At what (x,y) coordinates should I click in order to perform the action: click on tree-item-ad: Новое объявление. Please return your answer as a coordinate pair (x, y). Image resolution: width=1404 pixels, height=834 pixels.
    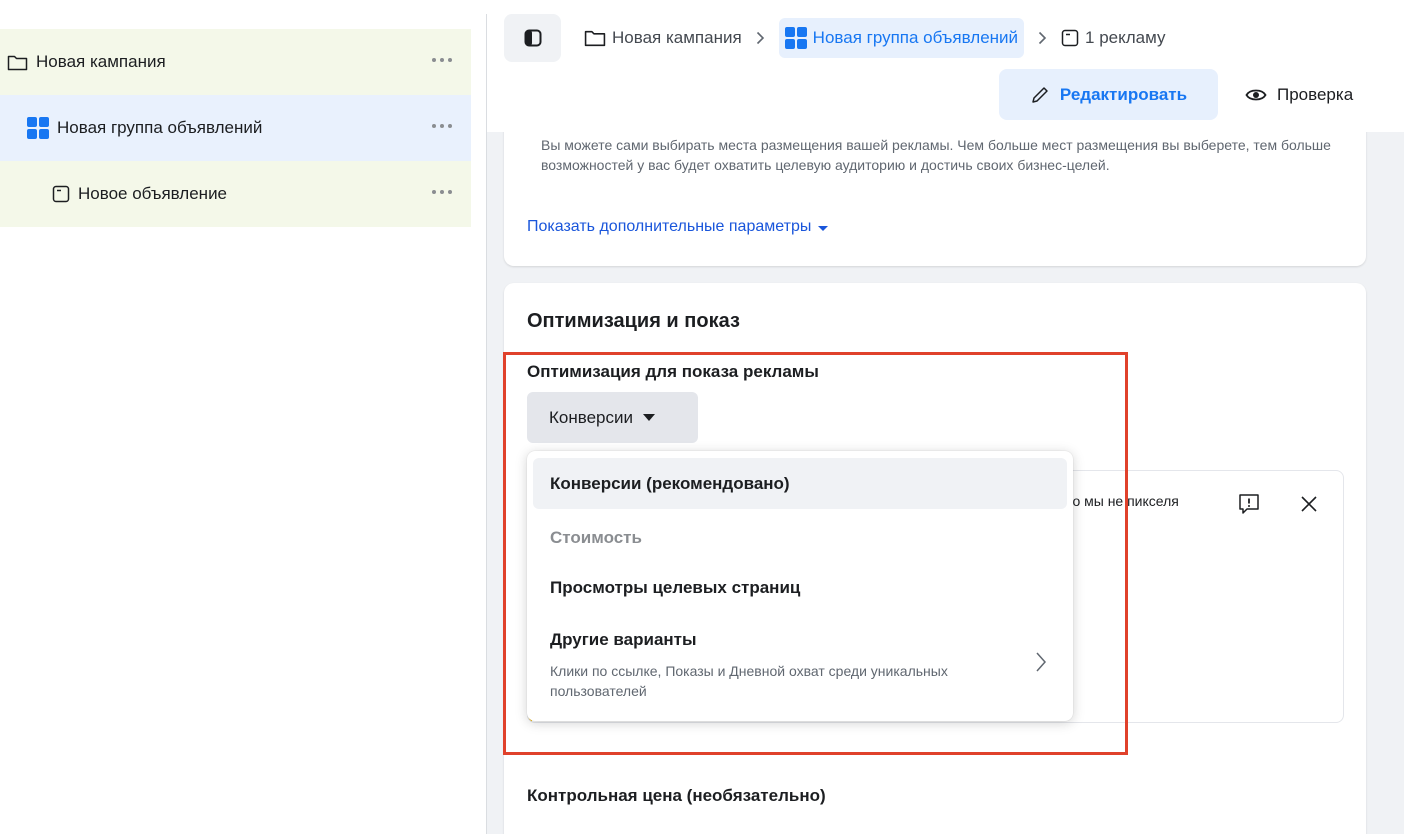
    Looking at the image, I should click on (235, 194).